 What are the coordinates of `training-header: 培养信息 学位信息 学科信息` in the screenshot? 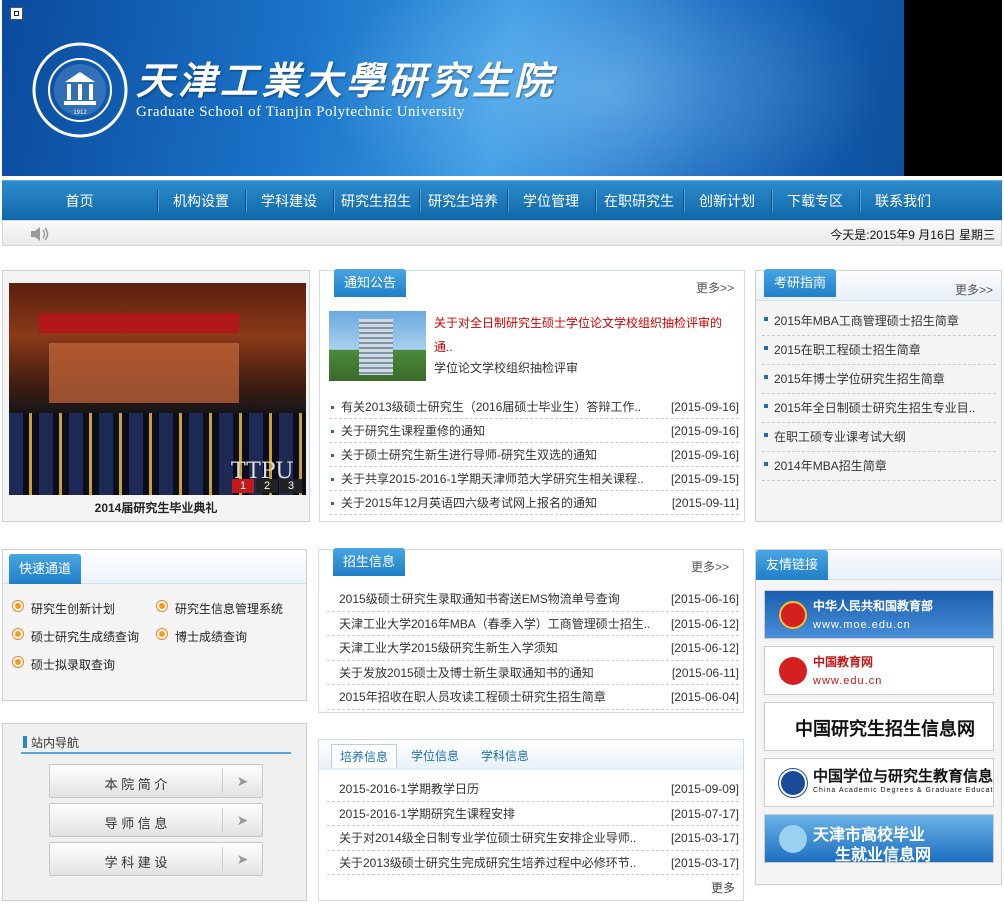 It's located at (531, 755).